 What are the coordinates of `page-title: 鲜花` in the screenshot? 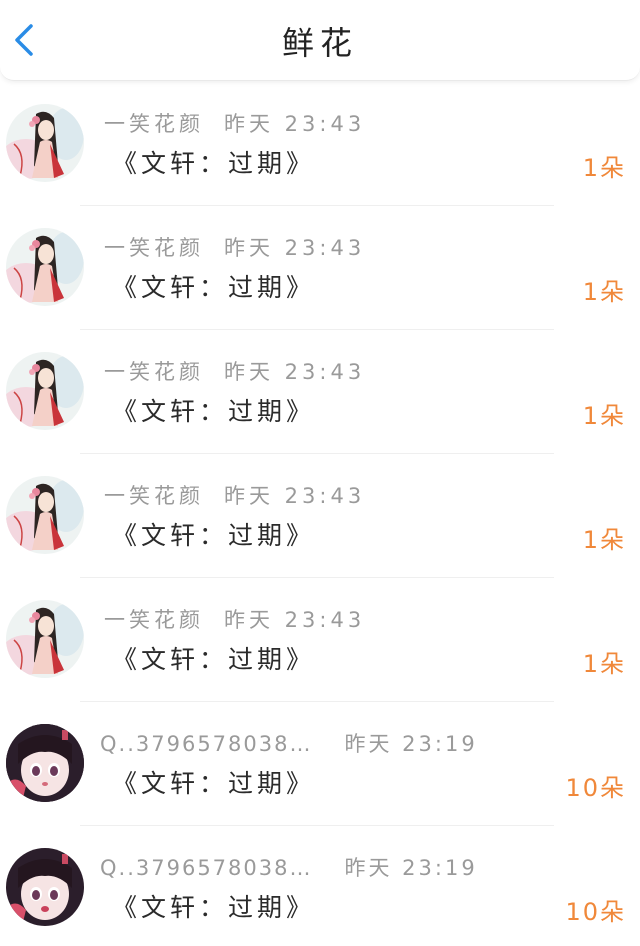 It's located at (319, 43).